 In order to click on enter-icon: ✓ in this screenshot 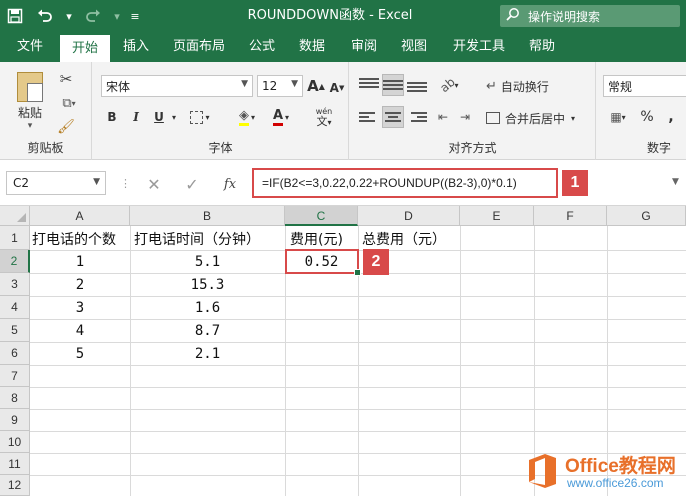, I will do `click(192, 184)`.